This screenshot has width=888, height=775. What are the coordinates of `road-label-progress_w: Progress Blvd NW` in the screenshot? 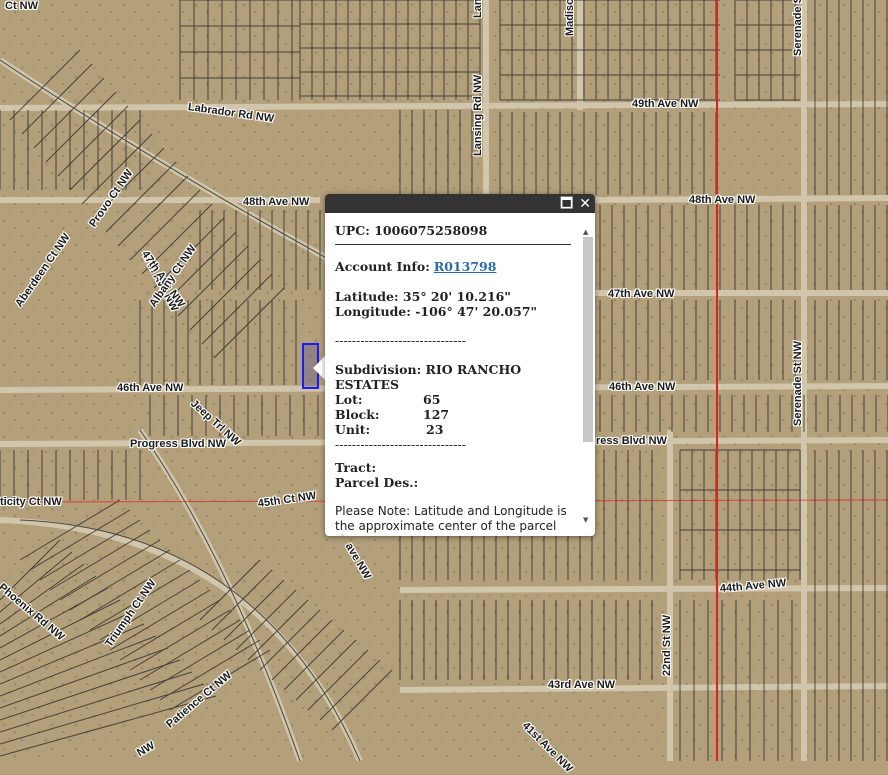 It's located at (178, 444).